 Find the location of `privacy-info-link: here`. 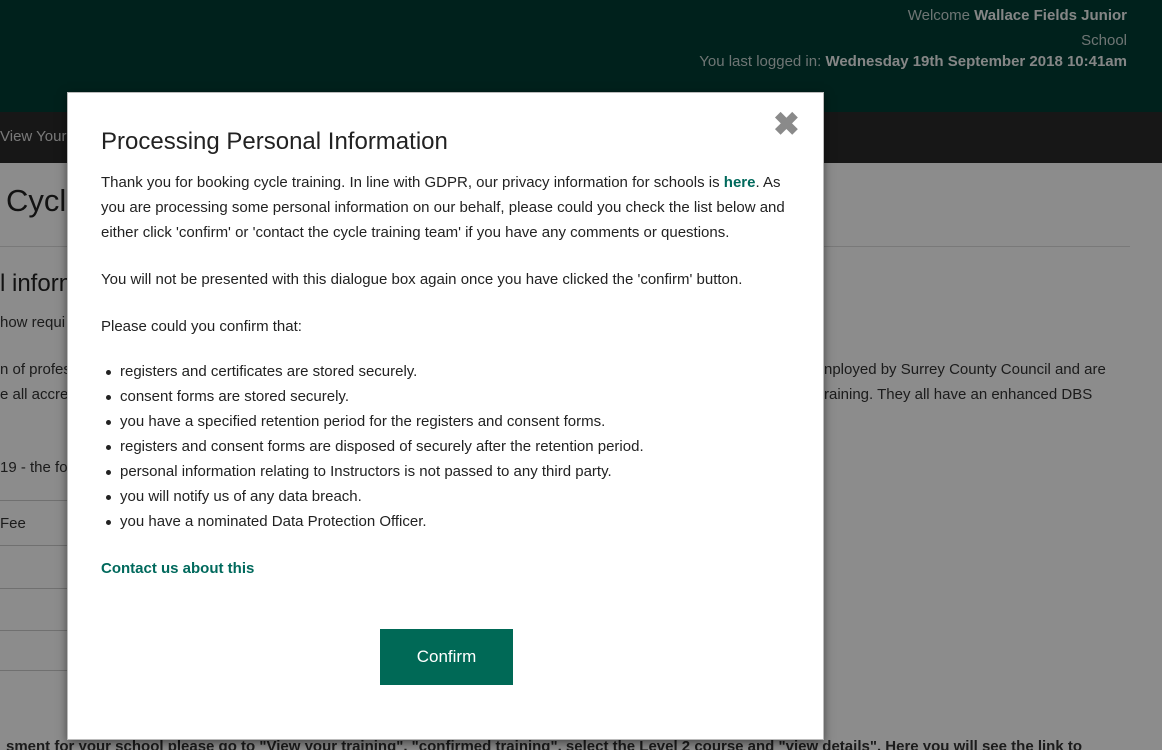

privacy-info-link: here is located at coordinates (740, 182).